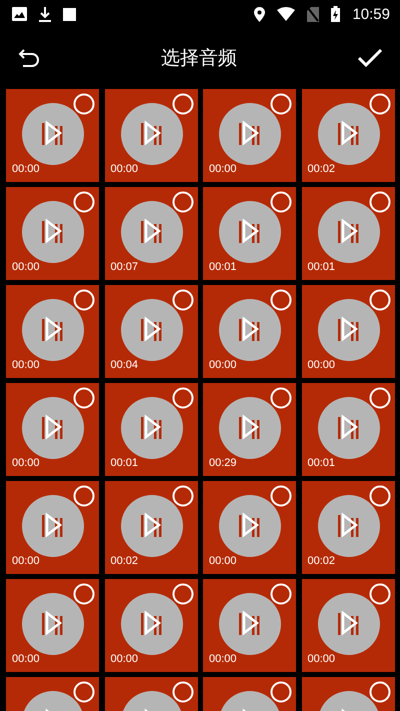 Image resolution: width=400 pixels, height=711 pixels. I want to click on duration-label: 00:02, so click(124, 561).